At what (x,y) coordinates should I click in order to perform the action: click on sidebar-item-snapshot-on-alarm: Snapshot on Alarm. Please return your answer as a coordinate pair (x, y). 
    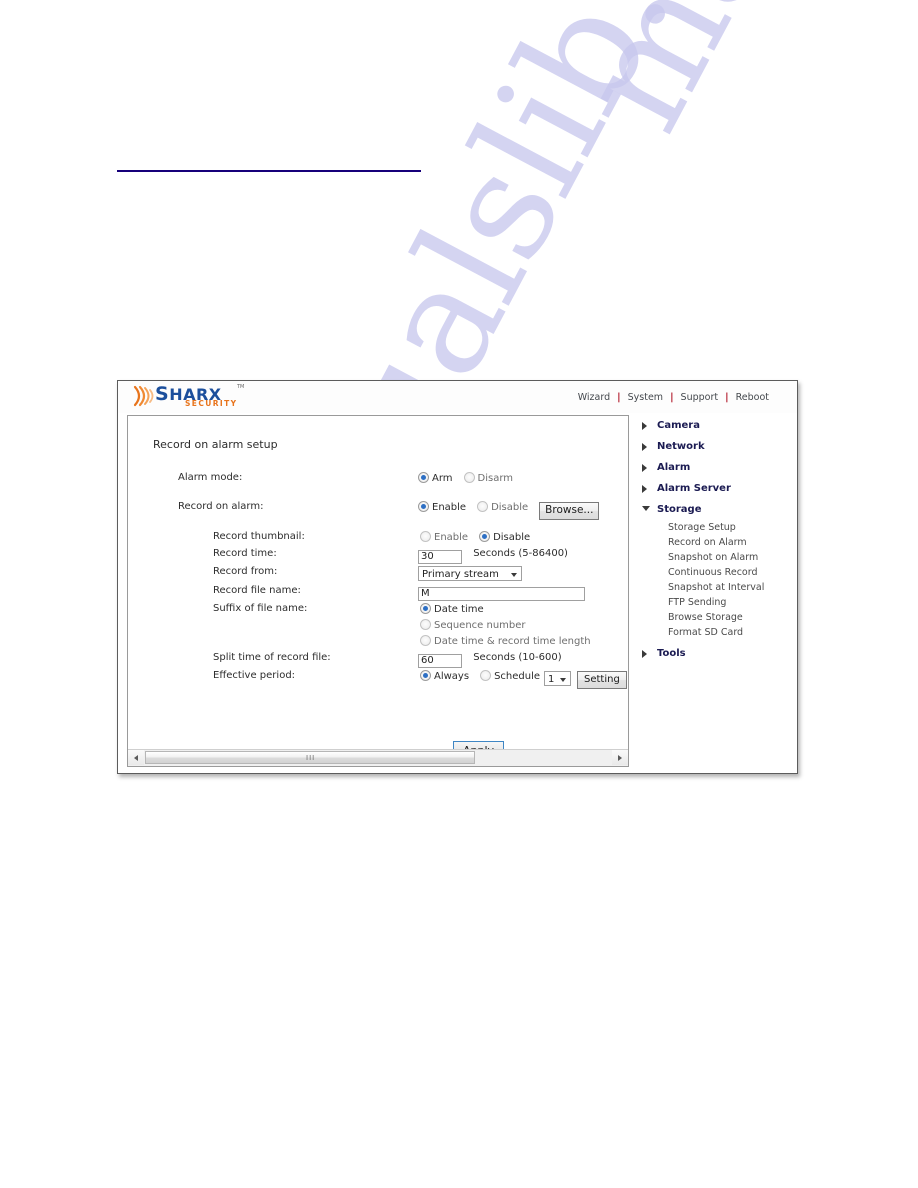
    Looking at the image, I should click on (713, 557).